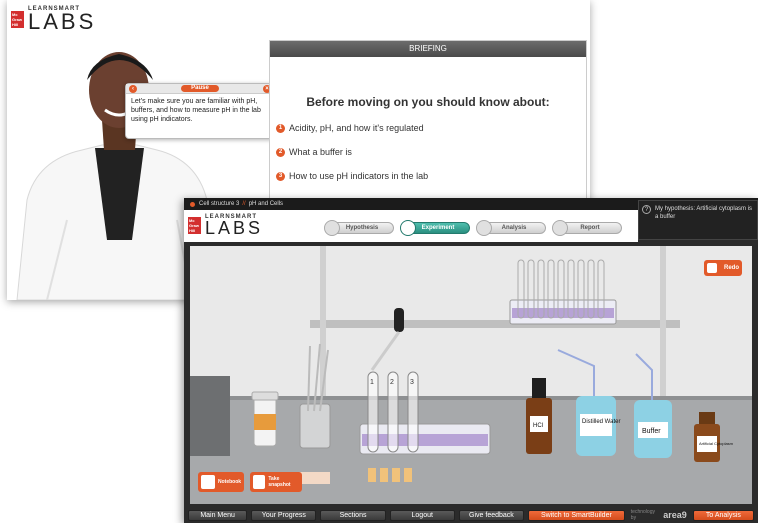 The image size is (758, 523). I want to click on camera-icon, so click(259, 482).